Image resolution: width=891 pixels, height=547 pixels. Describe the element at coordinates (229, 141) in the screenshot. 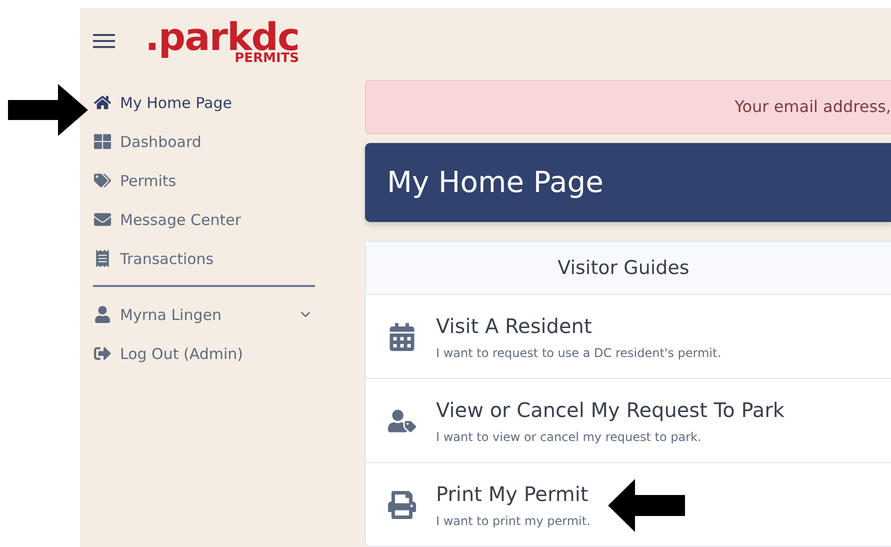

I see `sidebar-item: Dashboard` at that location.